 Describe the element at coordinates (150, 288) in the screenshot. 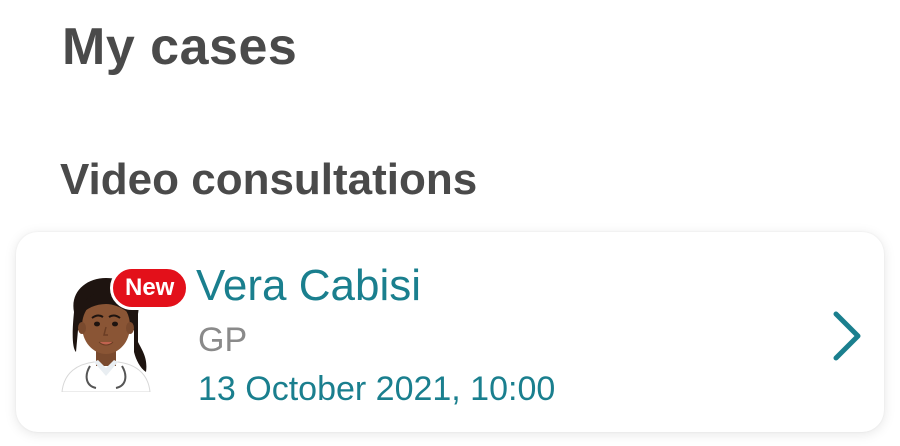

I see `new-badge: New` at that location.